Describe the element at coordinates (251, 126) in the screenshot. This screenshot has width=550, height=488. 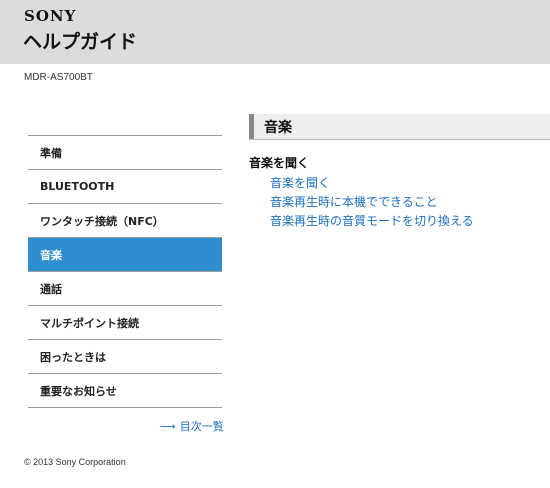
I see `section-accent` at that location.